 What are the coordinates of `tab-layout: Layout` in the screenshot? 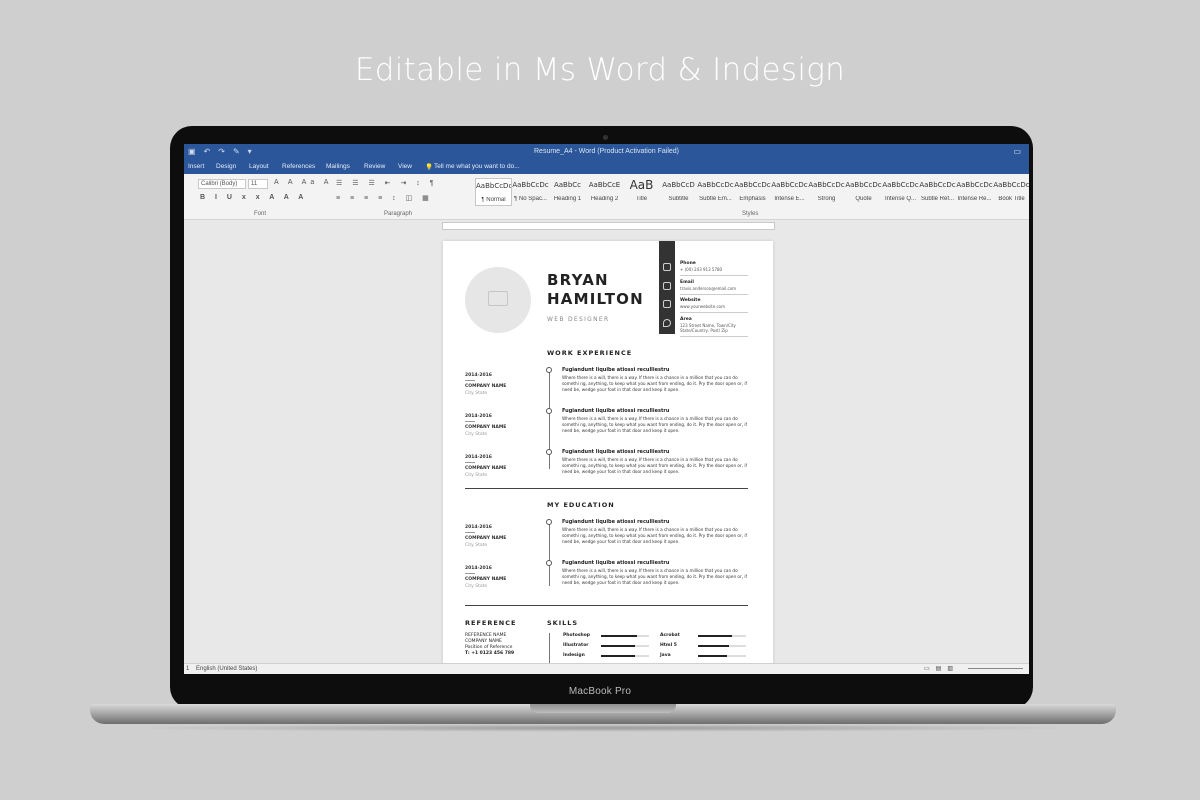 It's located at (259, 166).